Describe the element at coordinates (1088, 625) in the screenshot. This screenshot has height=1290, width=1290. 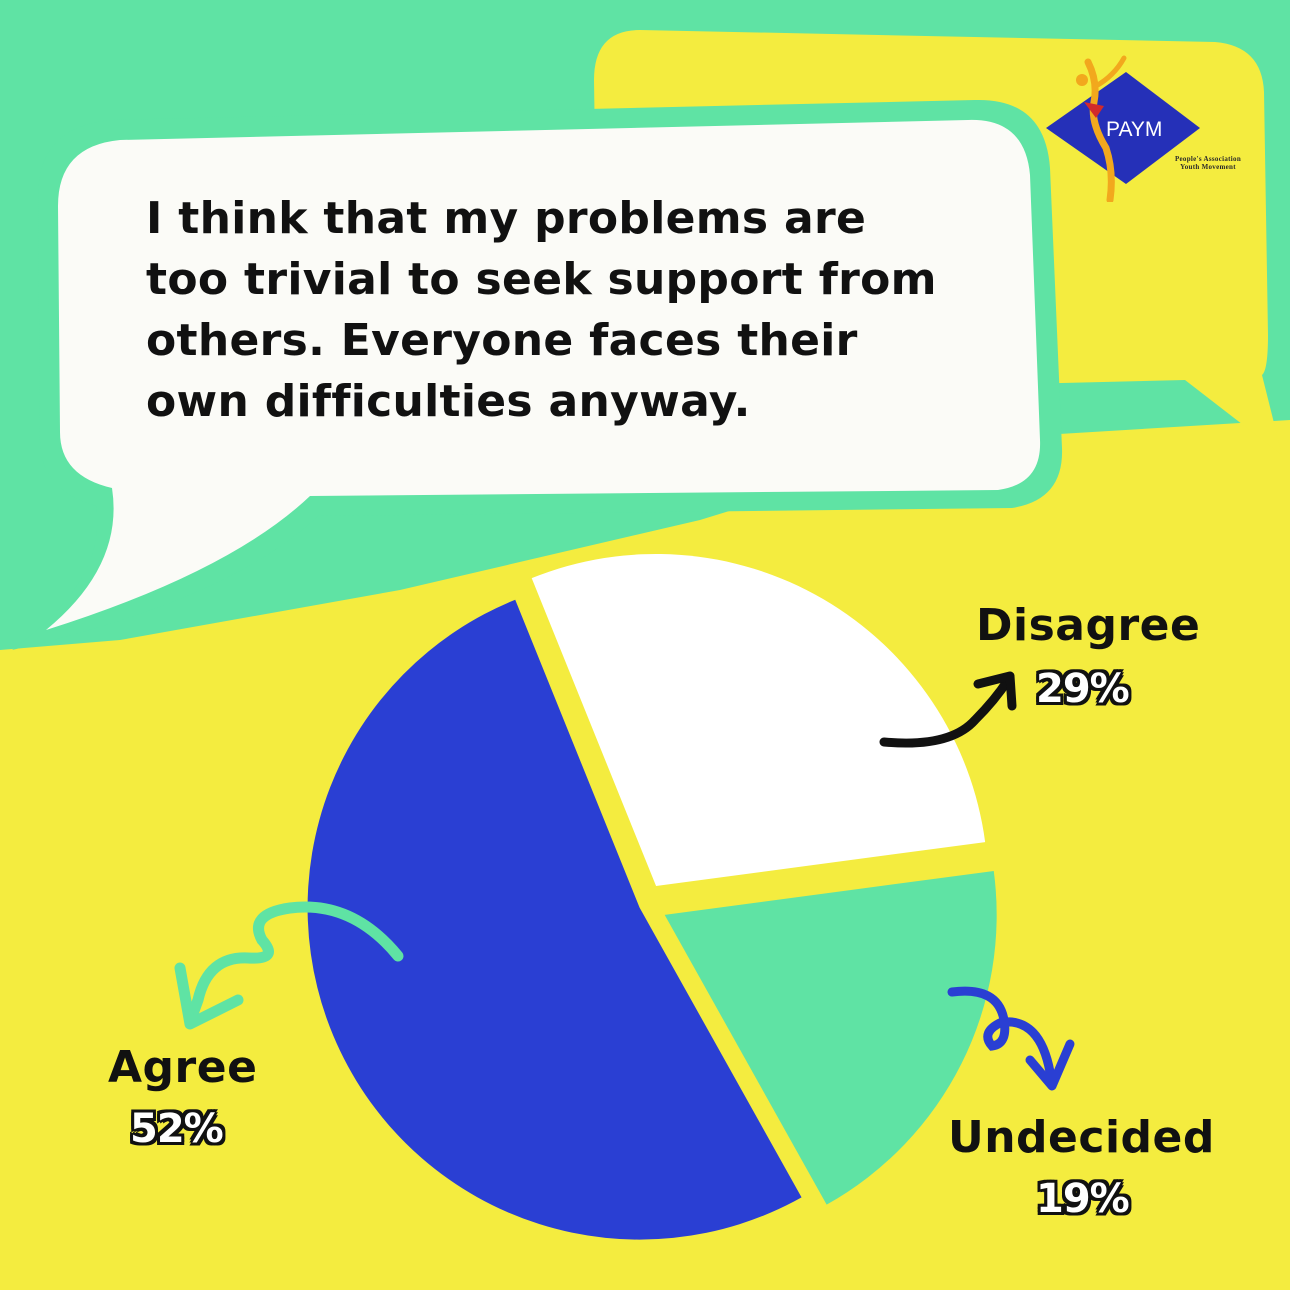
I see `disagree-label: Disagree` at that location.